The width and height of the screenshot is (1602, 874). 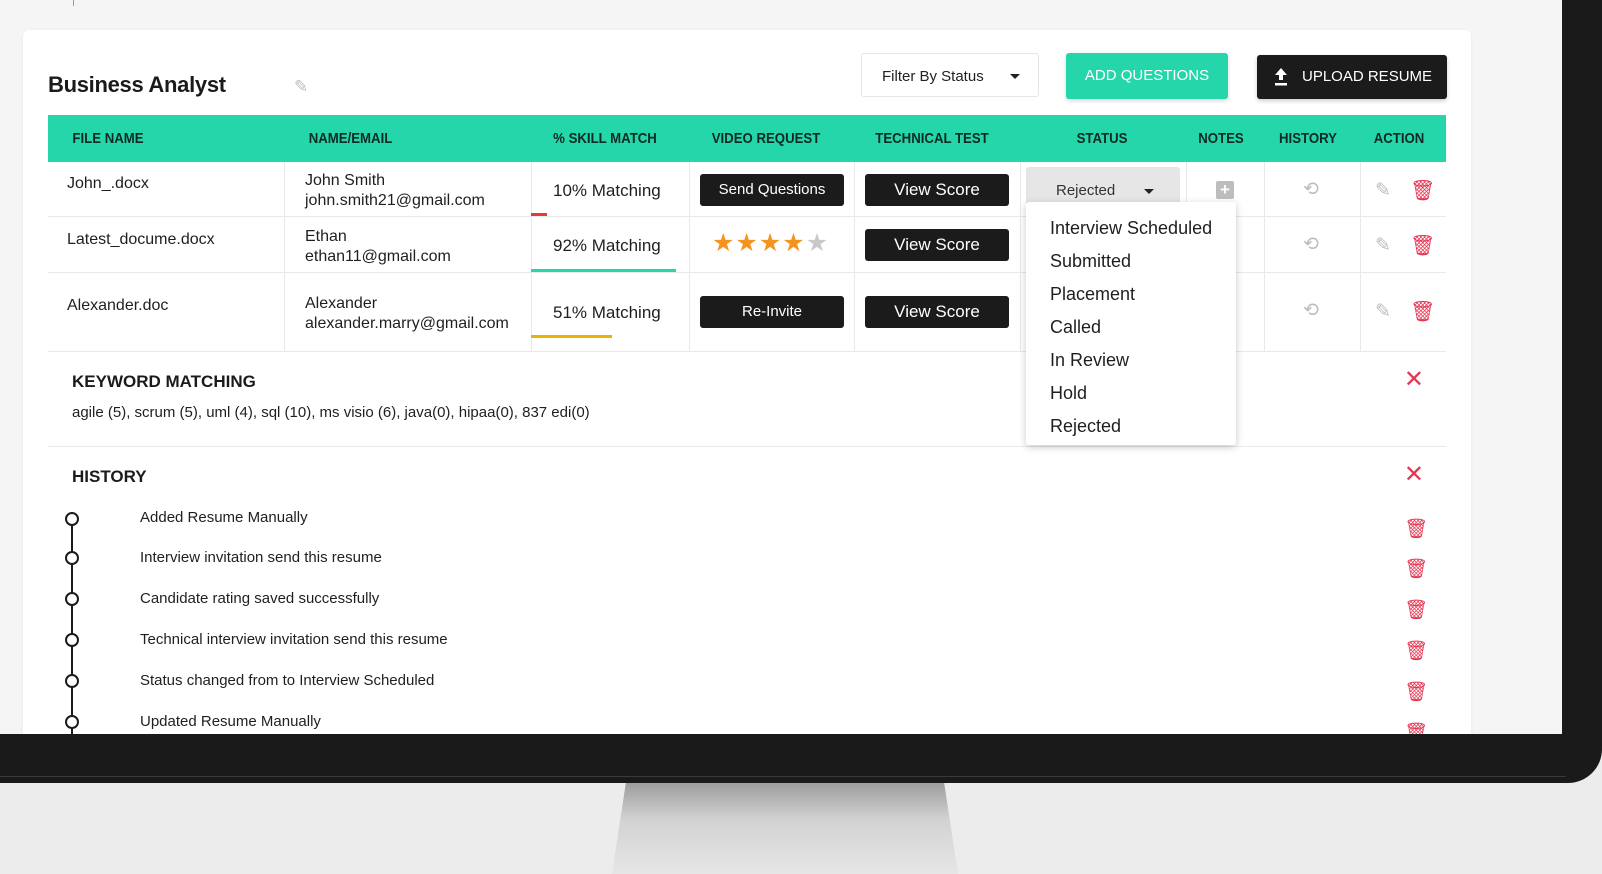 I want to click on column-header: HISTORY, so click(x=1308, y=138).